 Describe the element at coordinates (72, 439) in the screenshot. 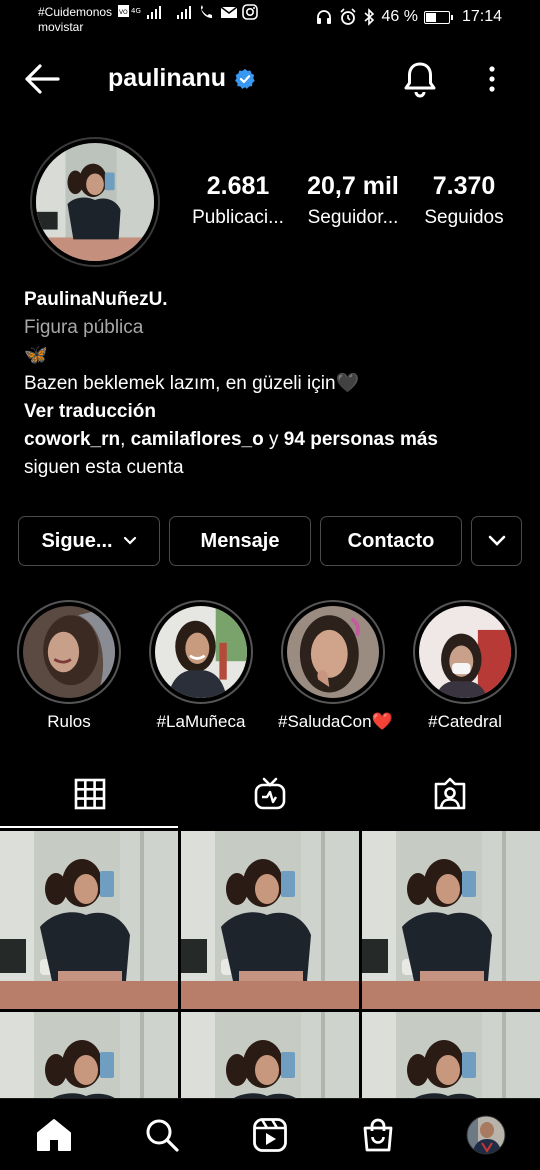

I see `follower-link-1: cowork_rn` at that location.